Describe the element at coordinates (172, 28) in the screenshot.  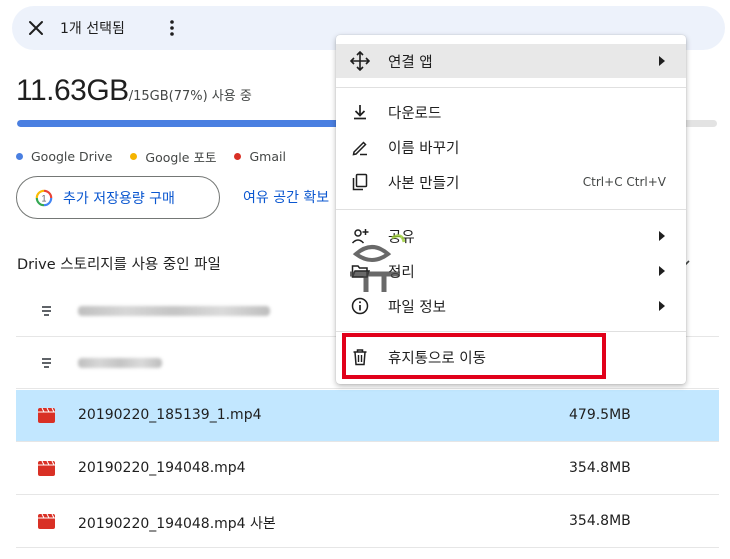
I see `more-vert-icon` at that location.